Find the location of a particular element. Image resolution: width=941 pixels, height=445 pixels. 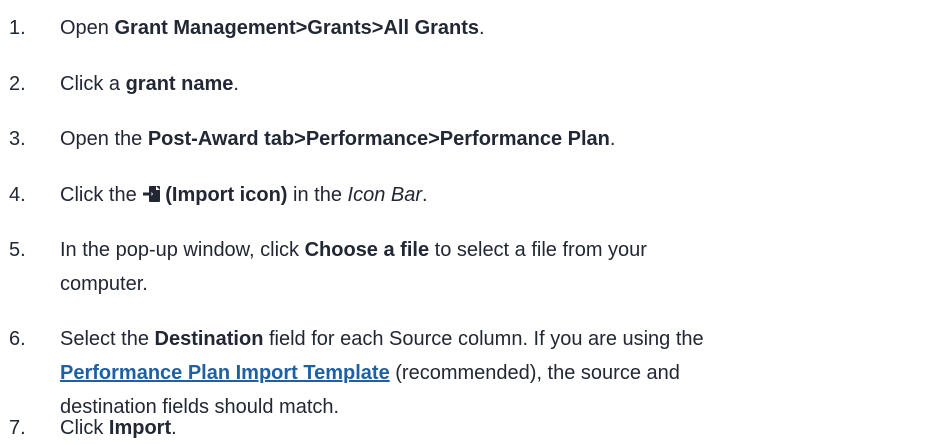

step-number: 7. is located at coordinates (17, 428).